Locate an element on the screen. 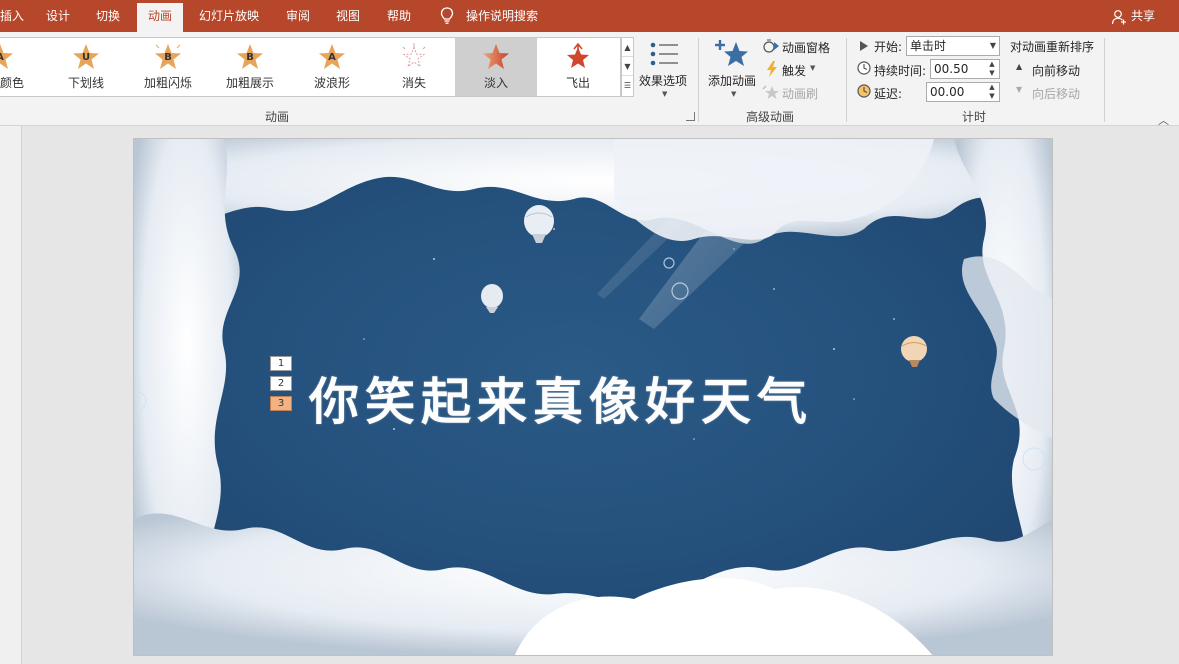 This screenshot has height=664, width=1179. anim-bold-reveal: B 加粗展示 is located at coordinates (250, 67).